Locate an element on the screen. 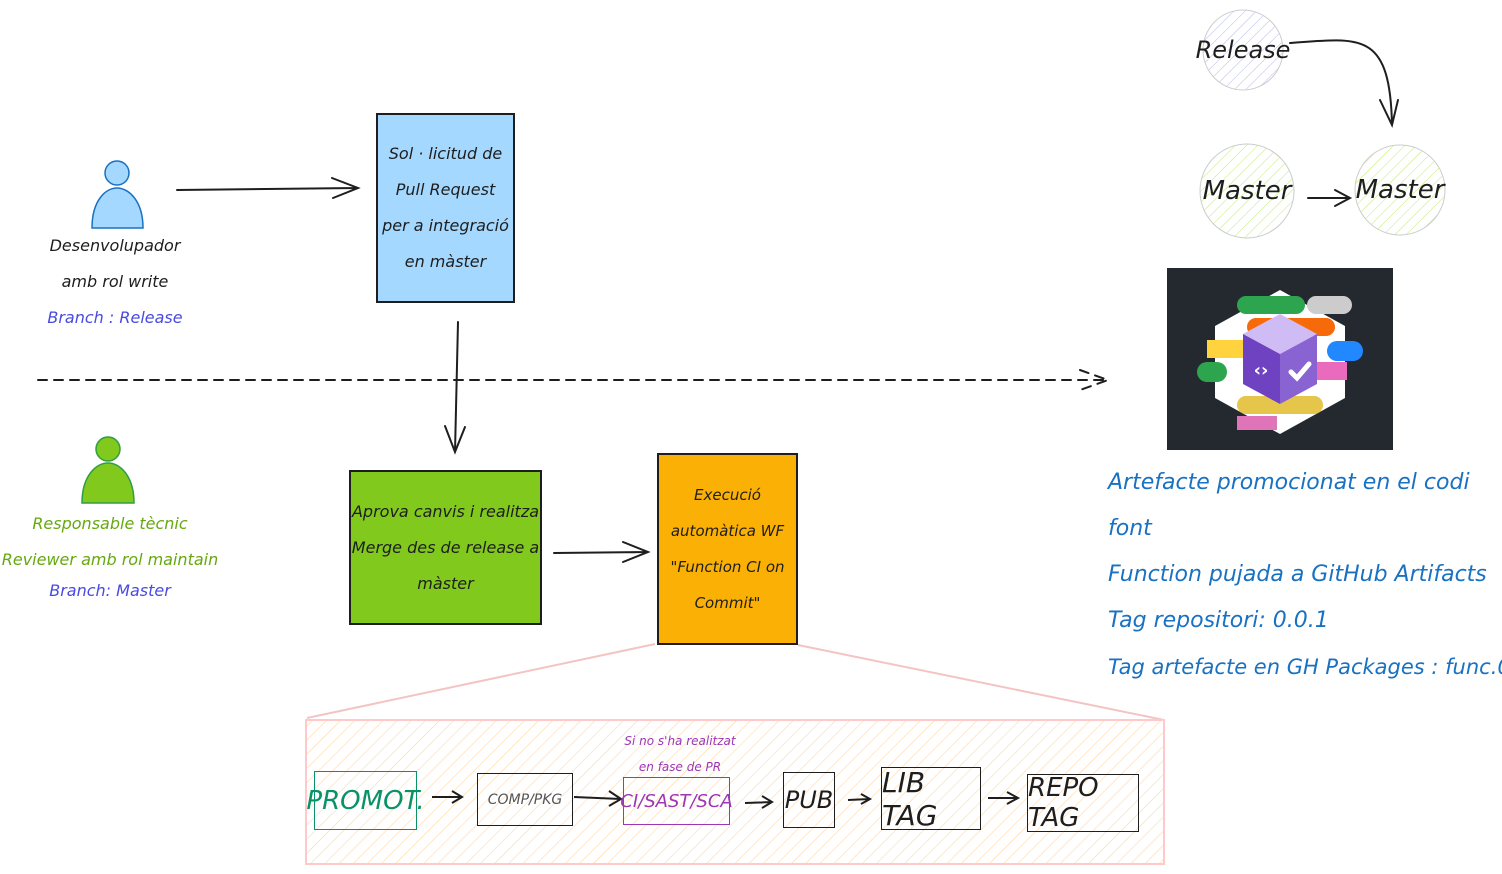 The width and height of the screenshot is (1502, 874). arrow-dev-to-pr is located at coordinates (268, 188).